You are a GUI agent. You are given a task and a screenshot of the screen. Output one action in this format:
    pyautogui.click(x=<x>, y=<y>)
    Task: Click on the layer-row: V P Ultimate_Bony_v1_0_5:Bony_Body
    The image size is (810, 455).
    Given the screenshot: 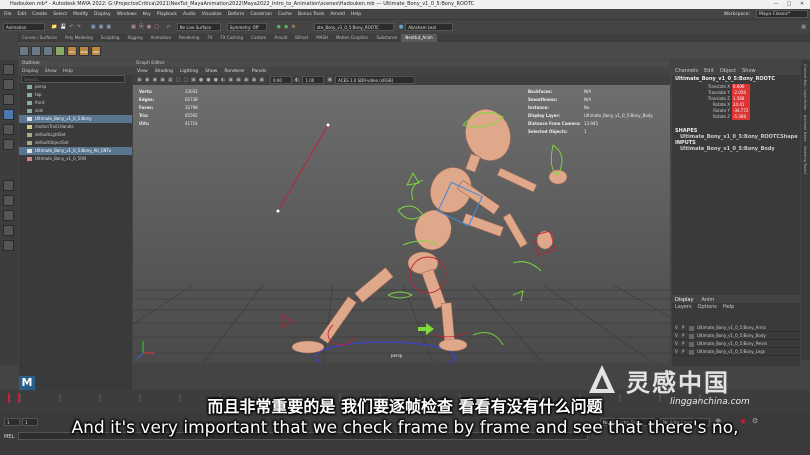 What is the action you would take?
    pyautogui.click(x=736, y=336)
    